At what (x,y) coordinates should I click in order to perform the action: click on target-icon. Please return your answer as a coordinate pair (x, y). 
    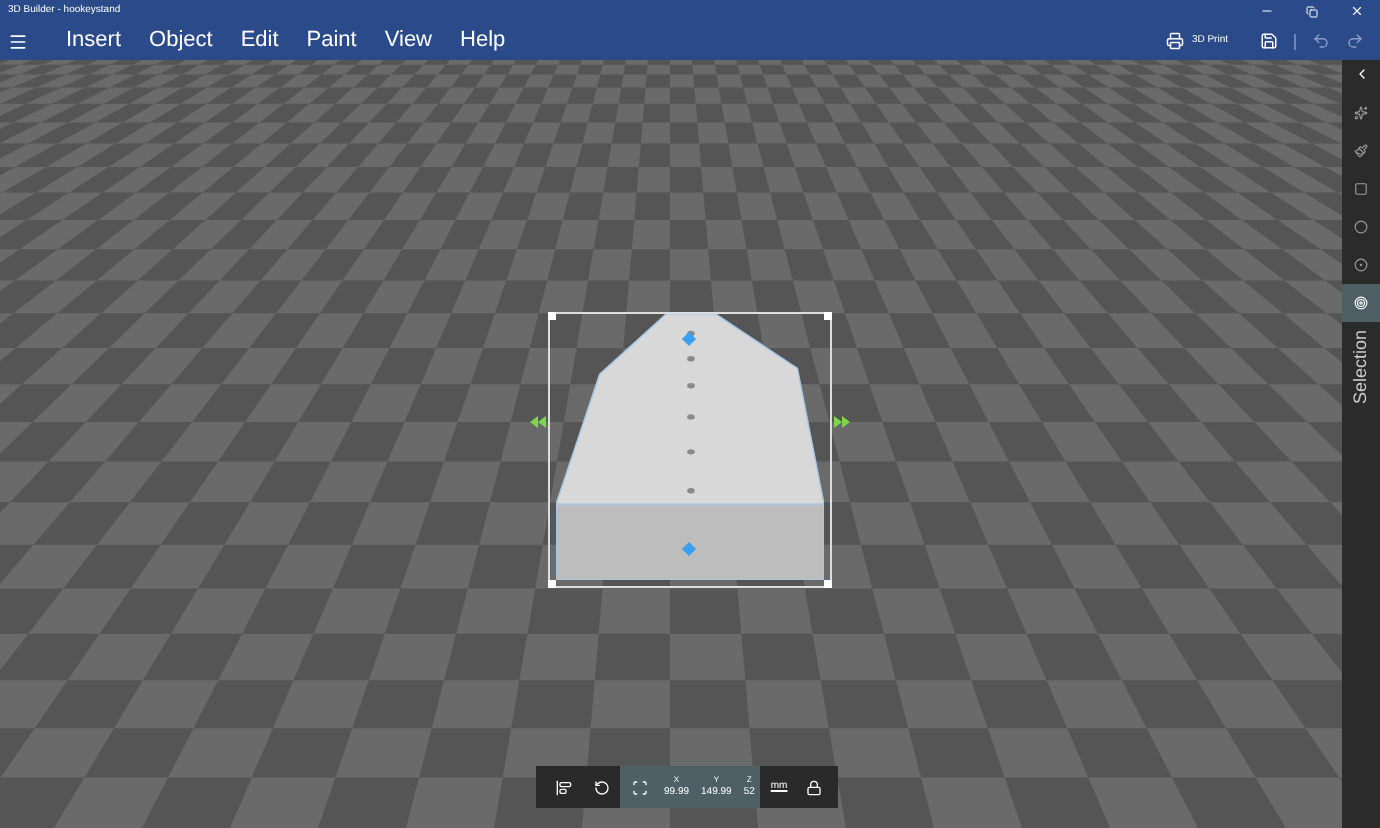
    Looking at the image, I should click on (1361, 303).